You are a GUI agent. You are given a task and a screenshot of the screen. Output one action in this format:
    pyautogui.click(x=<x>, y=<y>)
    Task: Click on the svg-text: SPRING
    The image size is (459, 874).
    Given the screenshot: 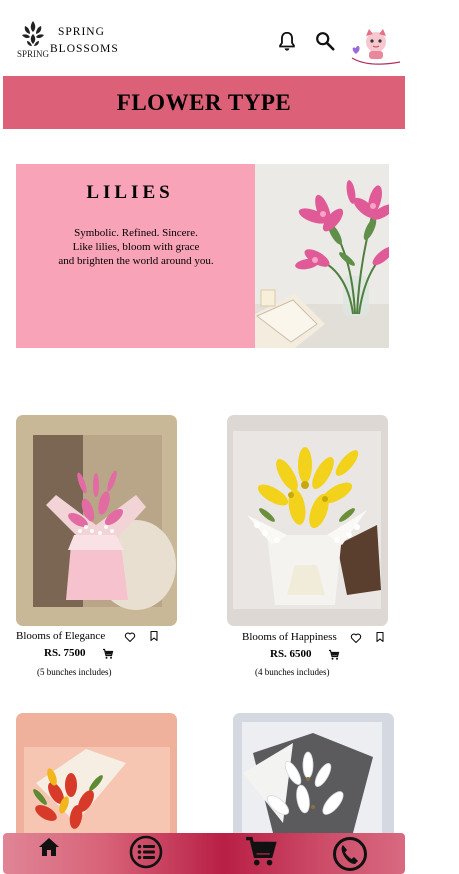 What is the action you would take?
    pyautogui.click(x=33, y=54)
    